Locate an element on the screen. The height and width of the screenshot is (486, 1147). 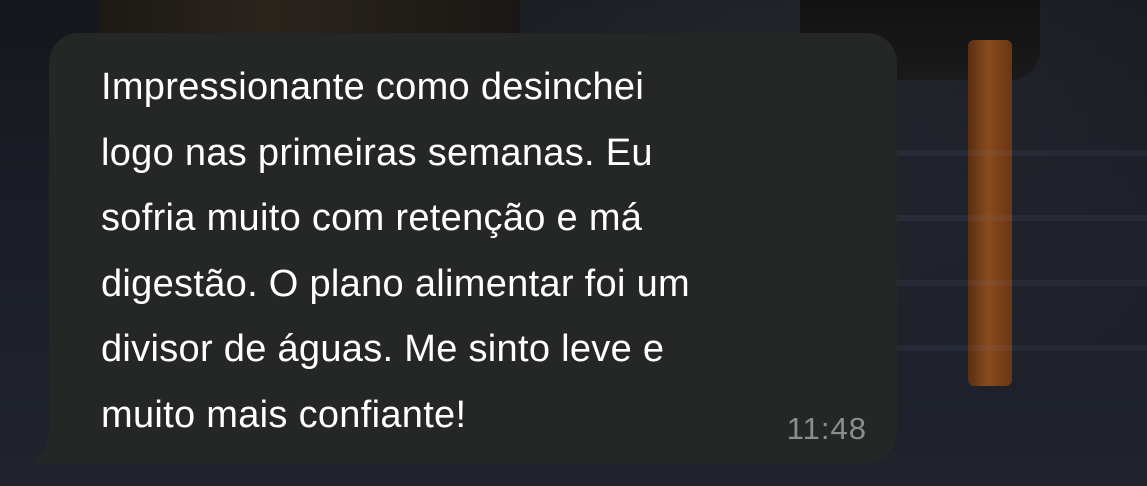
message-line: muito mais confiante! is located at coordinates (284, 414).